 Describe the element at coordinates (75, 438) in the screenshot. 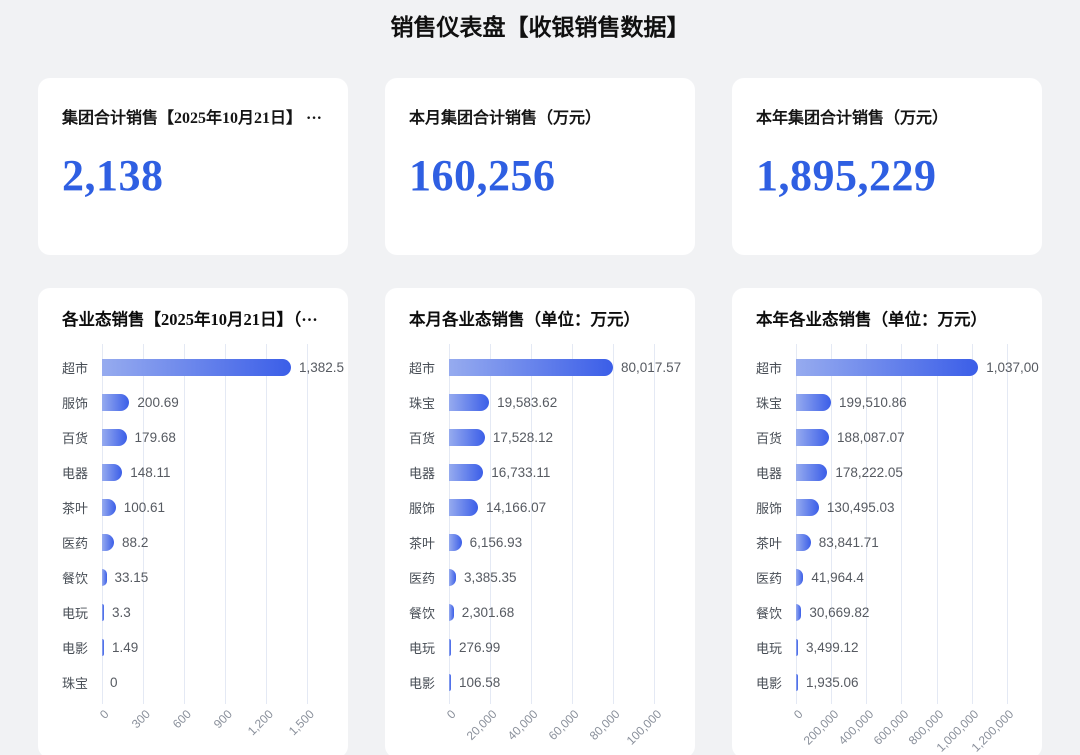

I see `category-label: 百货` at that location.